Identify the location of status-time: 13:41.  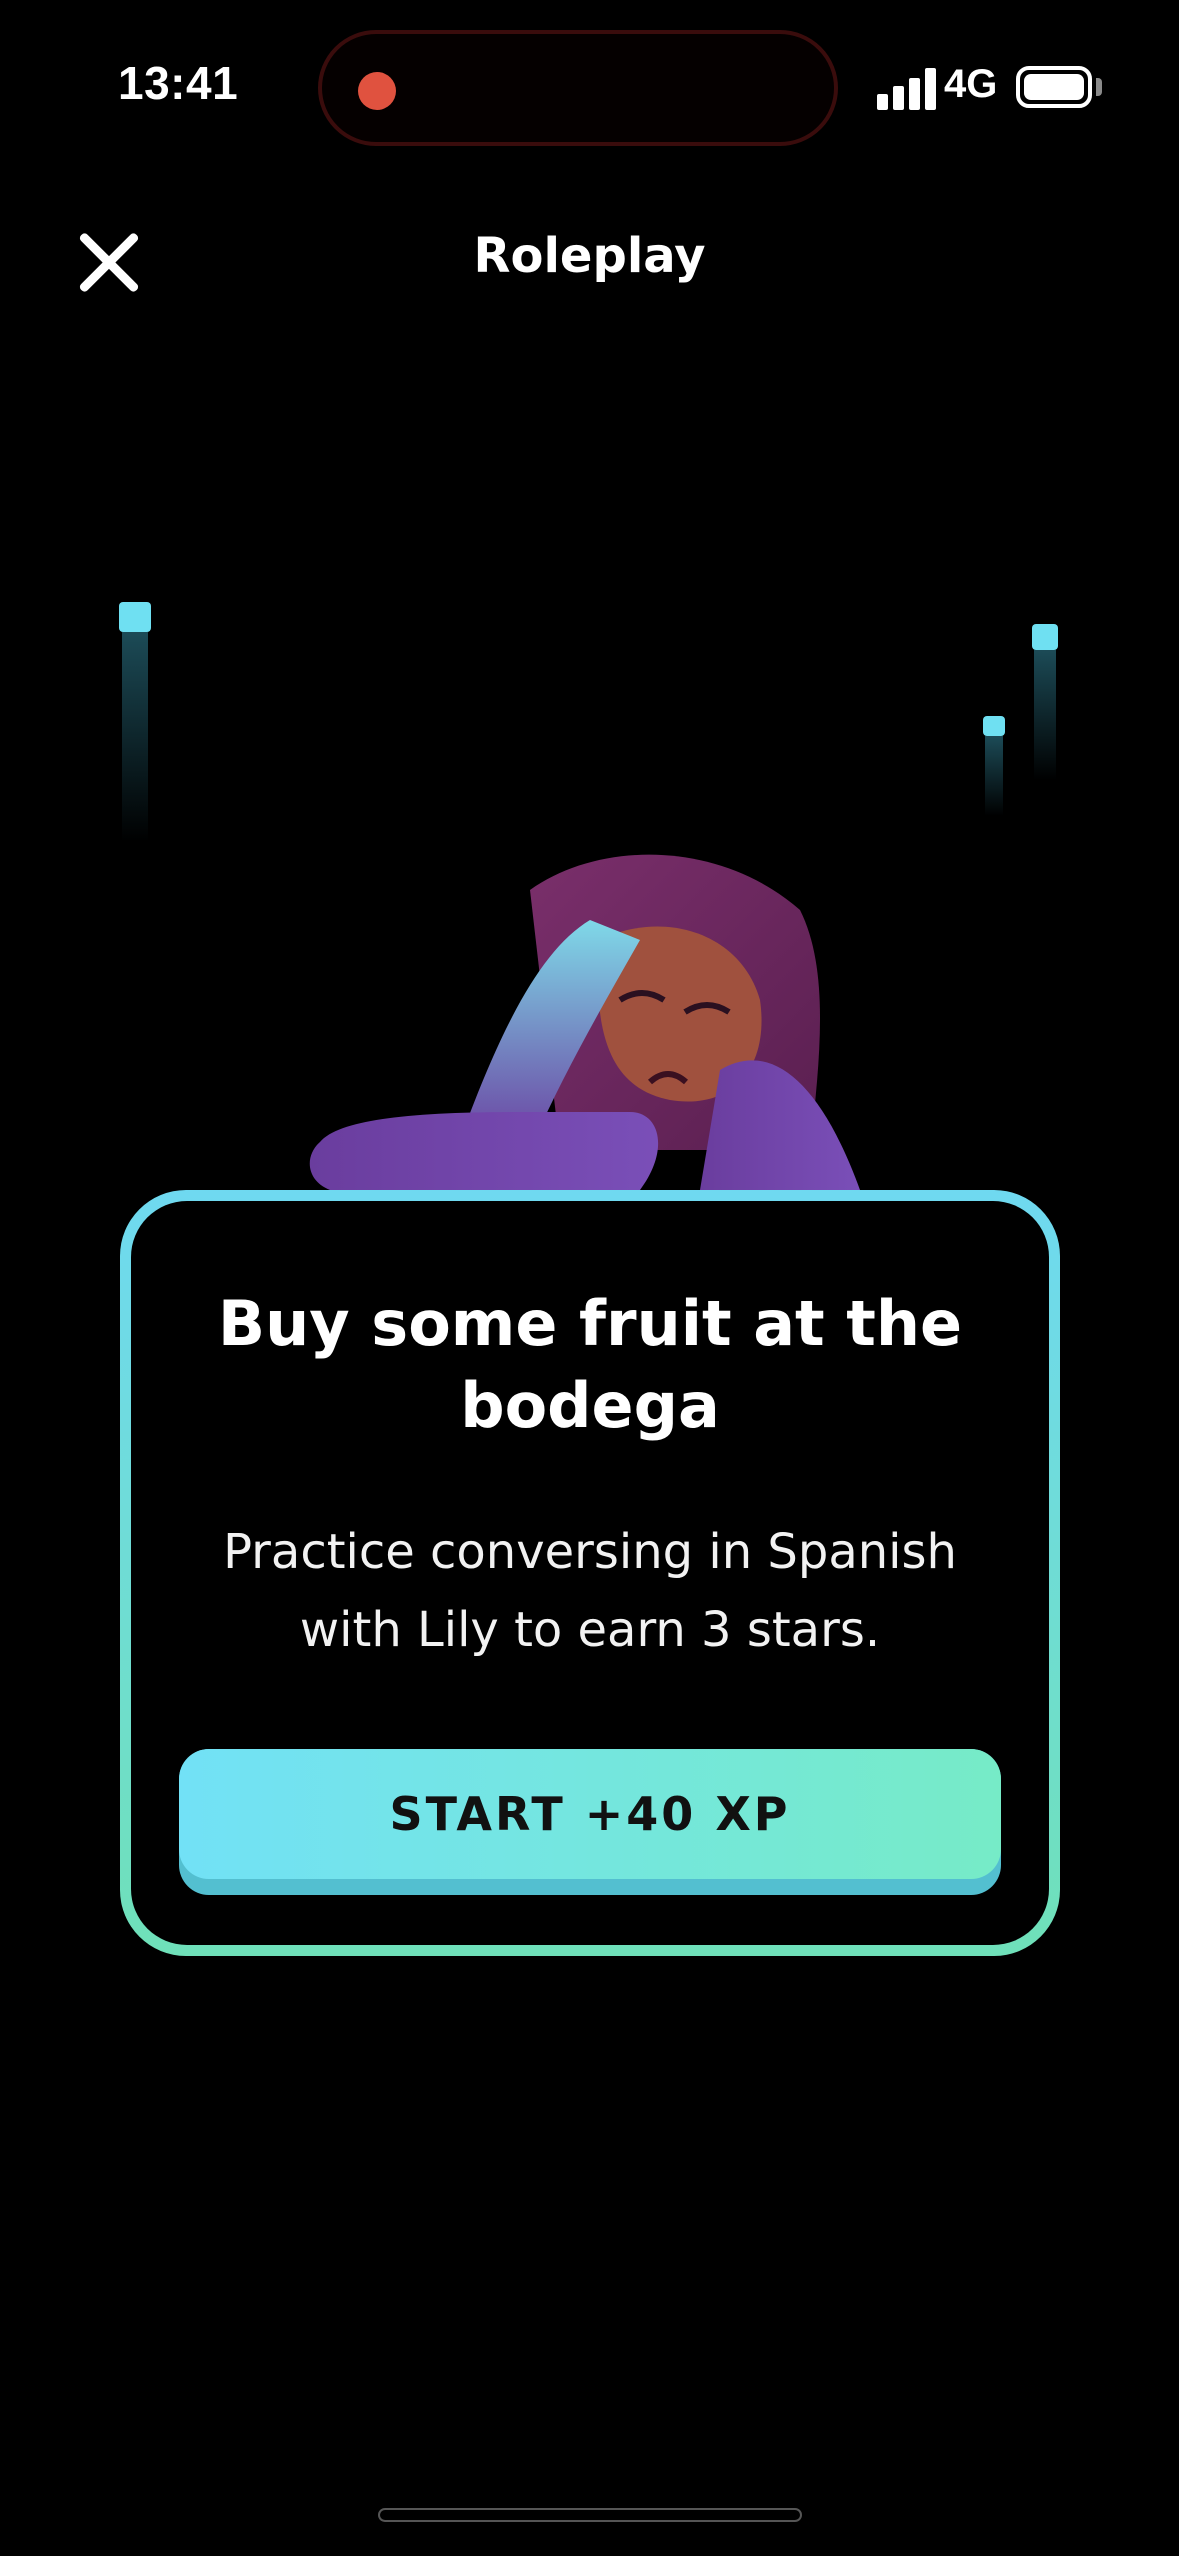
(178, 83).